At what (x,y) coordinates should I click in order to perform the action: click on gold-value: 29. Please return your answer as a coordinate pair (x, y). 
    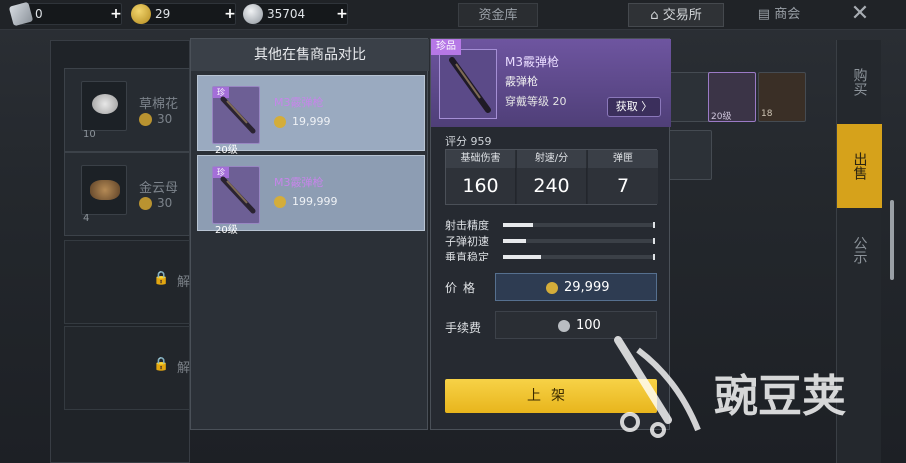
    Looking at the image, I should click on (163, 14).